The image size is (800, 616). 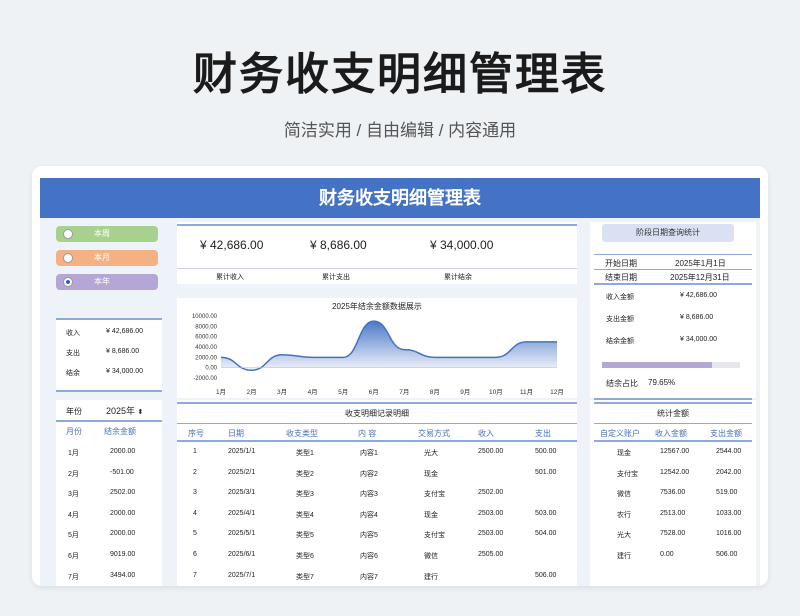 What do you see at coordinates (369, 536) in the screenshot?
I see `table-cell: 内容5` at bounding box center [369, 536].